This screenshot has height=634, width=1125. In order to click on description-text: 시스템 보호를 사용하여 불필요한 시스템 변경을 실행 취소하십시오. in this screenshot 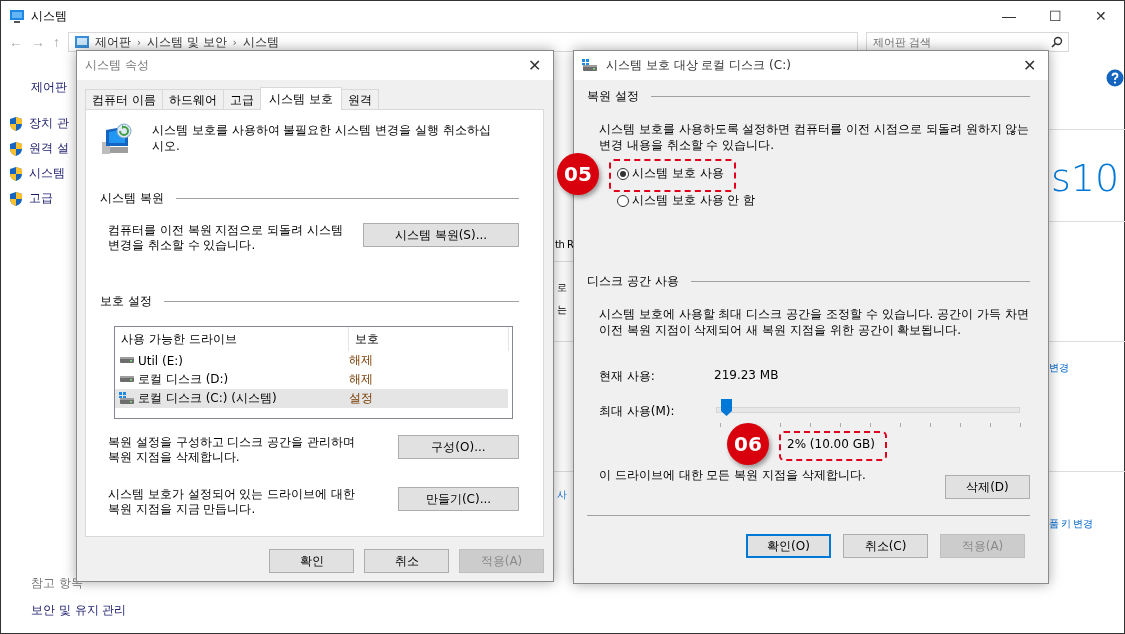, I will do `click(322, 138)`.